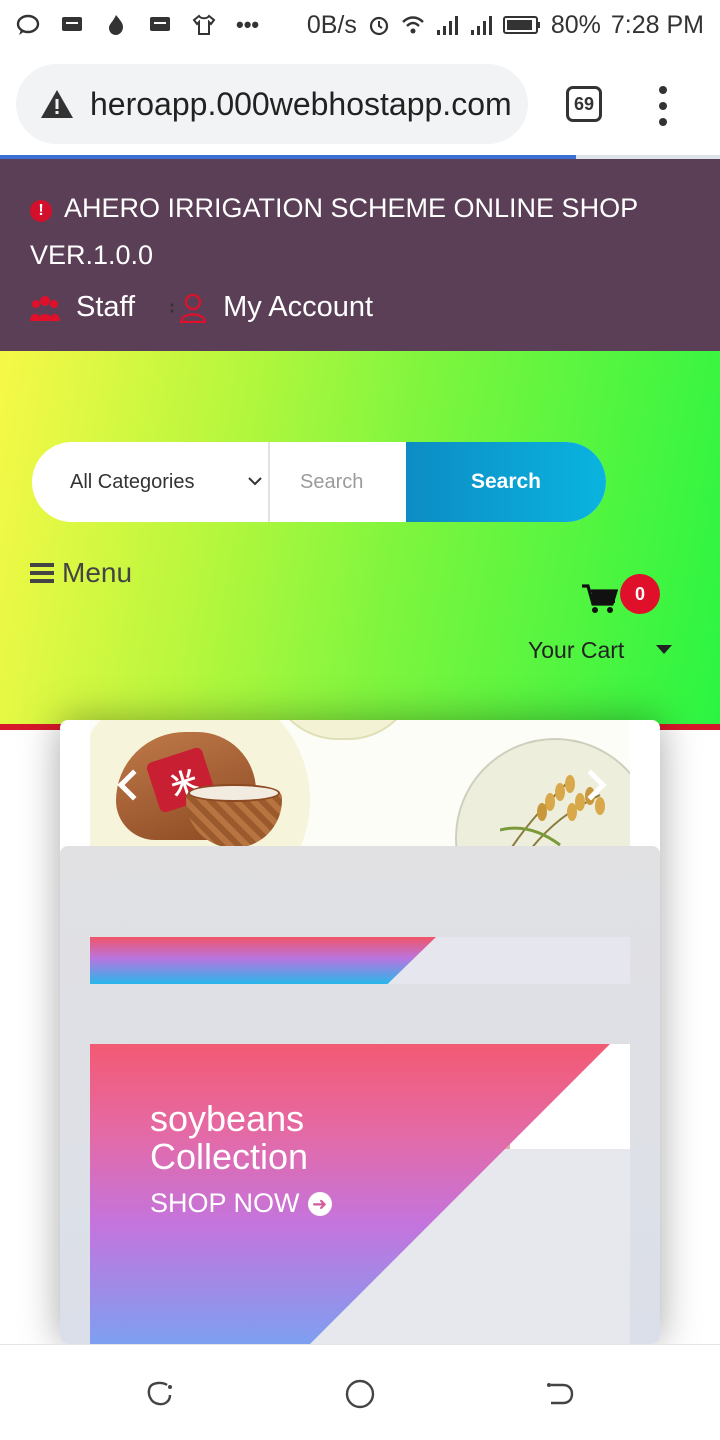 Image resolution: width=720 pixels, height=1440 pixels. I want to click on staff-label: Staff, so click(106, 307).